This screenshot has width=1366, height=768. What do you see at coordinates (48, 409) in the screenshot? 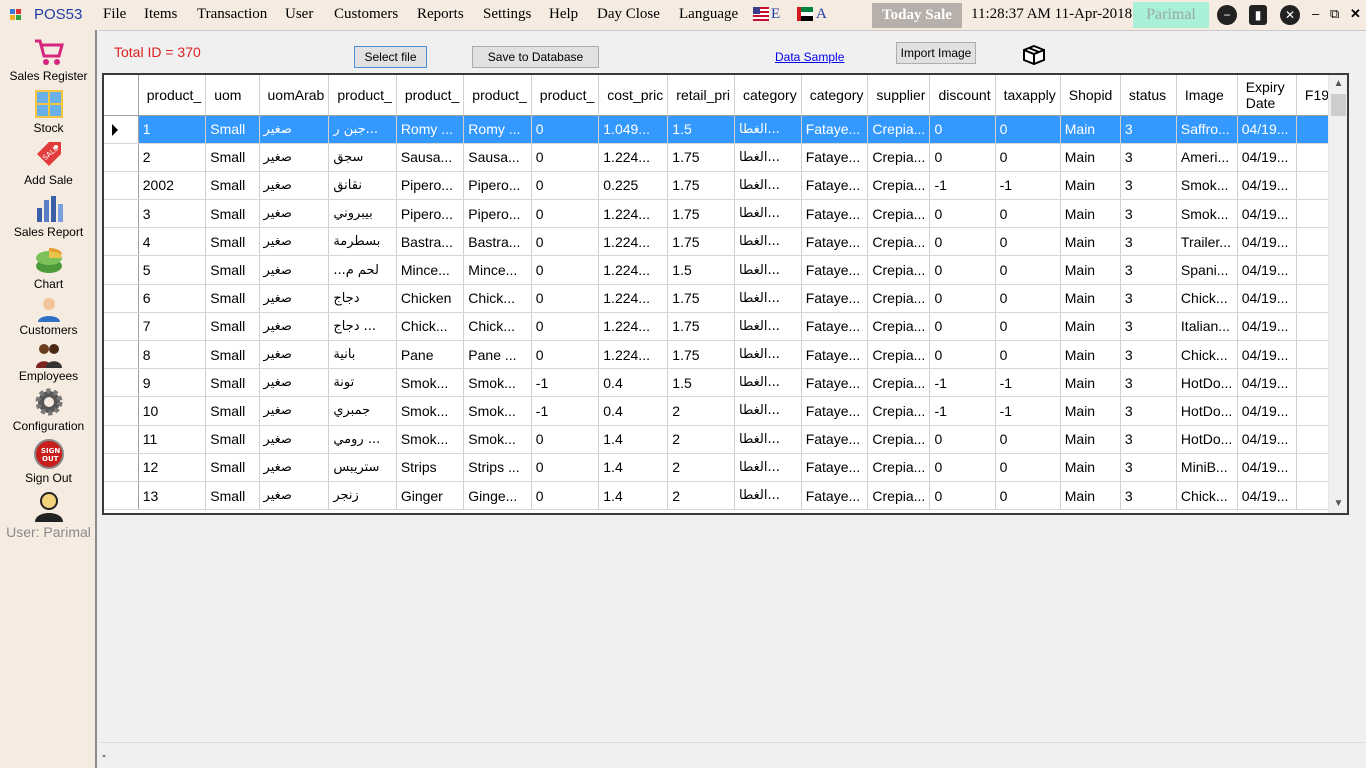
I see `sidebar-item-configuration: Configuration` at bounding box center [48, 409].